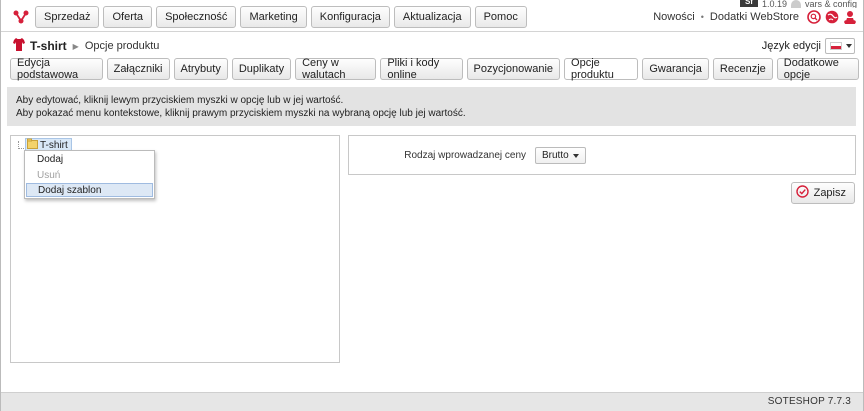 The height and width of the screenshot is (411, 864). What do you see at coordinates (795, 4) in the screenshot?
I see `config-icon` at bounding box center [795, 4].